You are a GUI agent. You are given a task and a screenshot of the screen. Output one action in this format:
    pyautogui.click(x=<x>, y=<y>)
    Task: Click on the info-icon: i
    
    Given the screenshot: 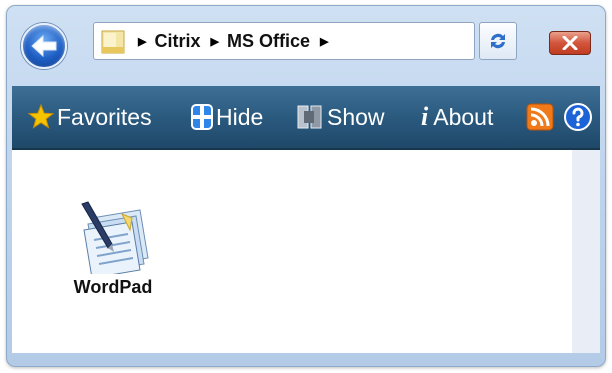 What is the action you would take?
    pyautogui.click(x=425, y=116)
    